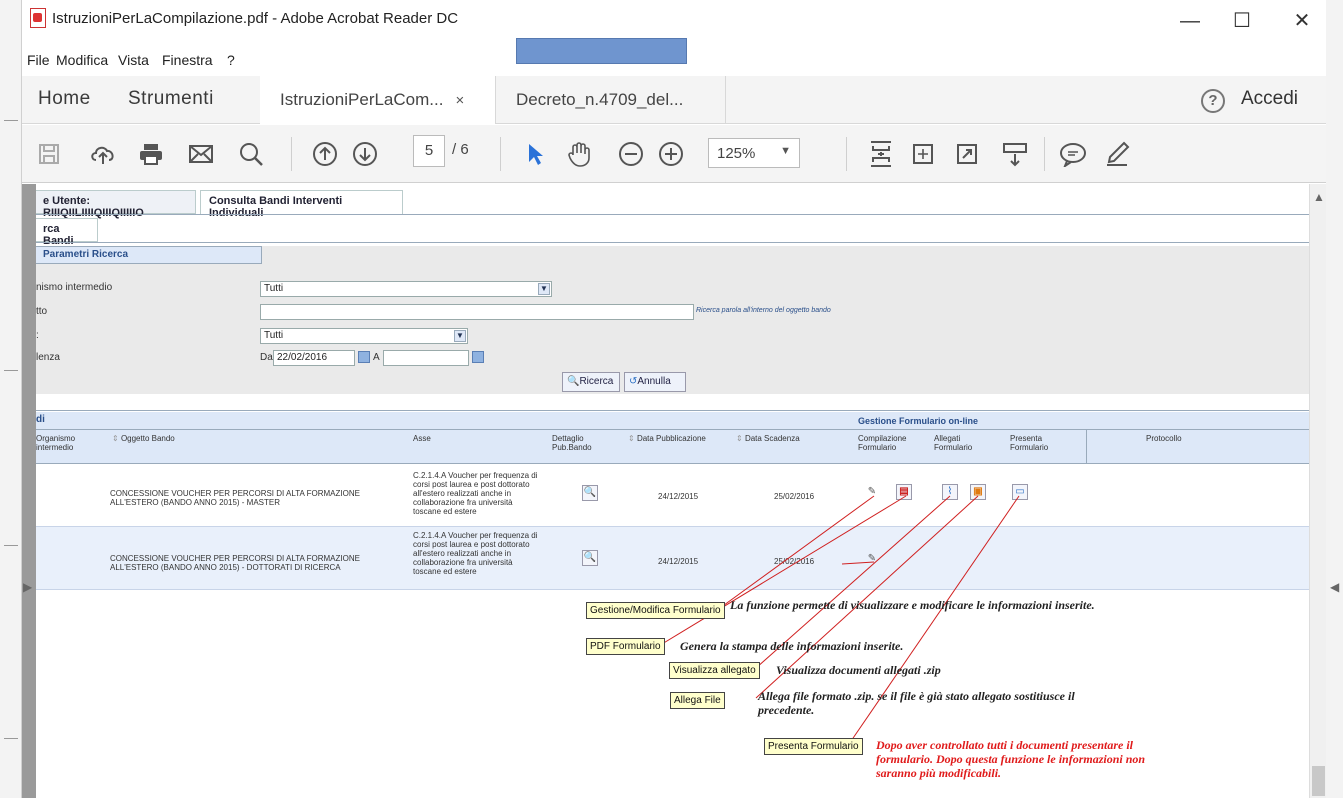 The height and width of the screenshot is (798, 1343). I want to click on rotate-view-icon, so click(923, 154).